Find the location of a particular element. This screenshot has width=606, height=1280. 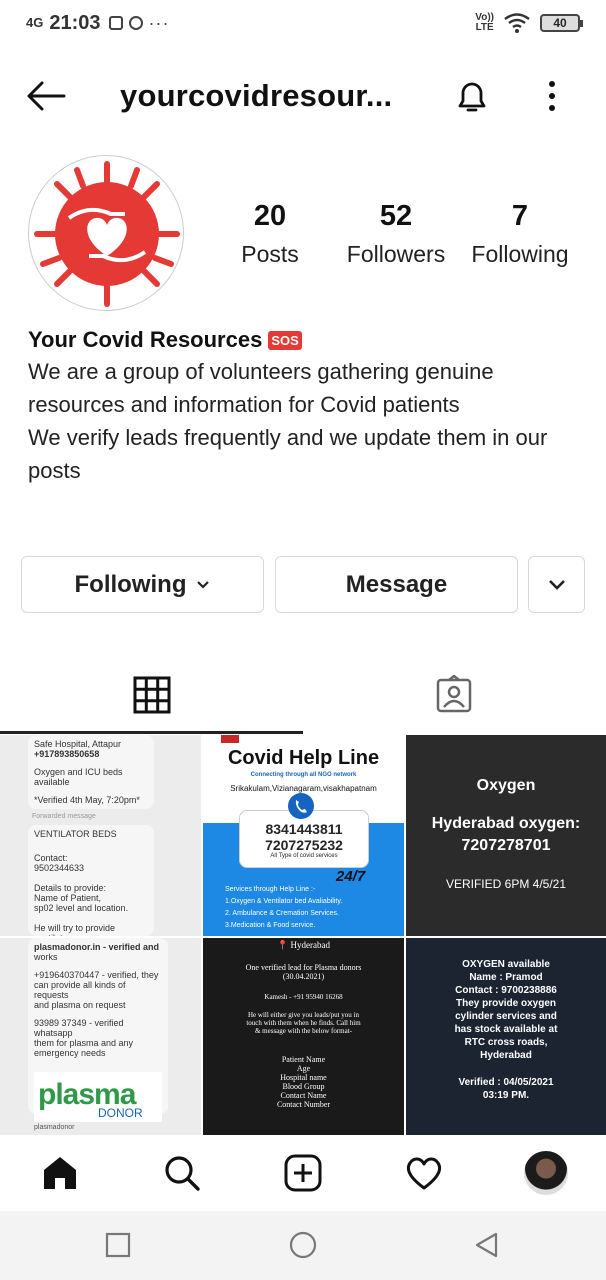

activity-heart-icon is located at coordinates (424, 1173).